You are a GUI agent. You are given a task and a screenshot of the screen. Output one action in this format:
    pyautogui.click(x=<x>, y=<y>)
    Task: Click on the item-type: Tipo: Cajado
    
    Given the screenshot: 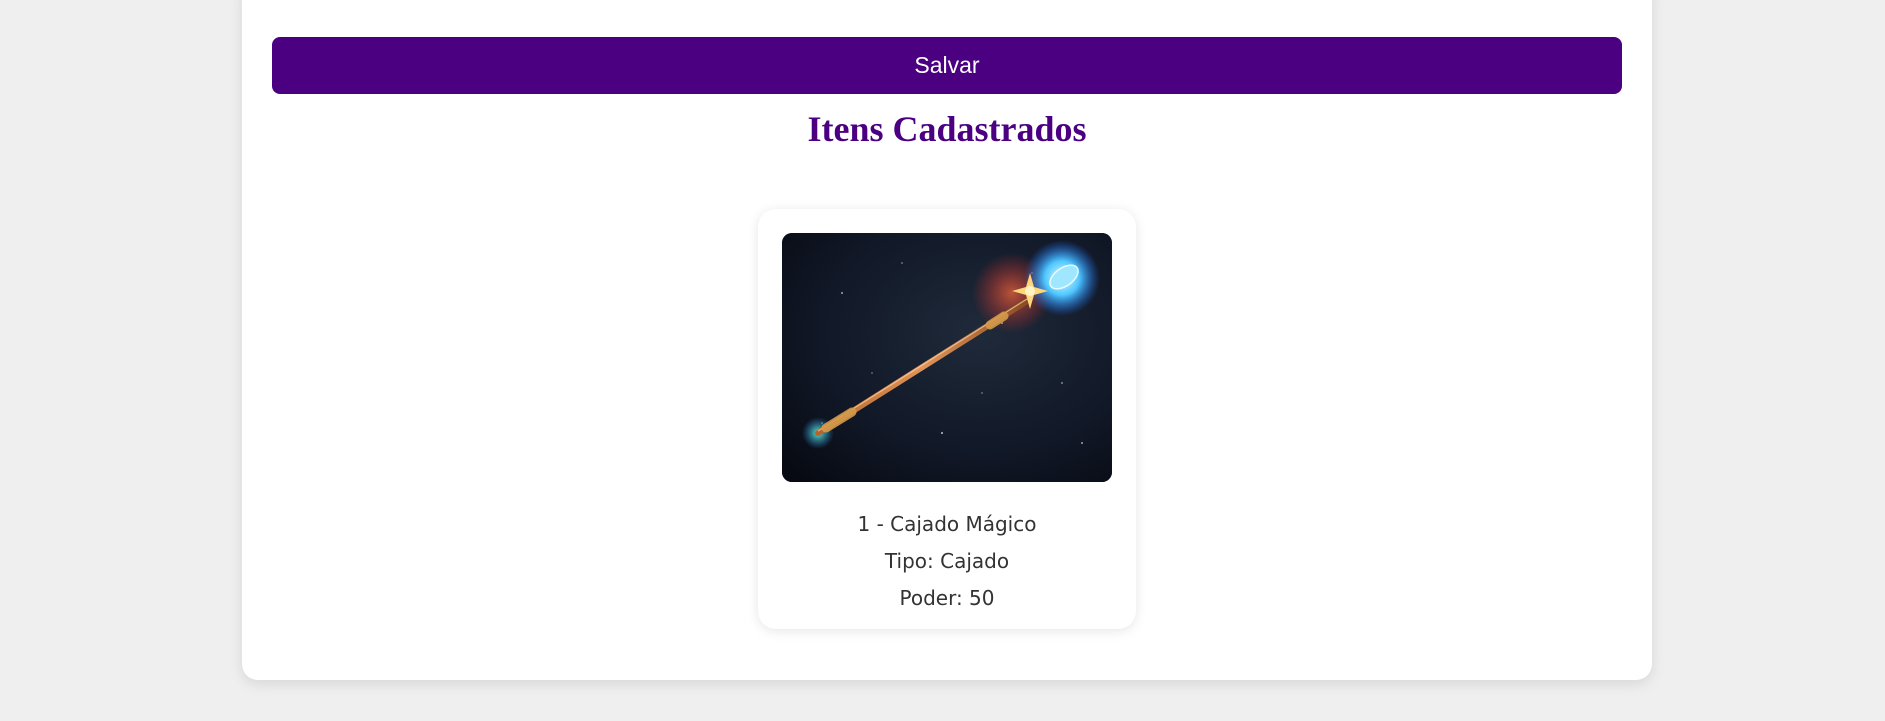 What is the action you would take?
    pyautogui.click(x=947, y=561)
    